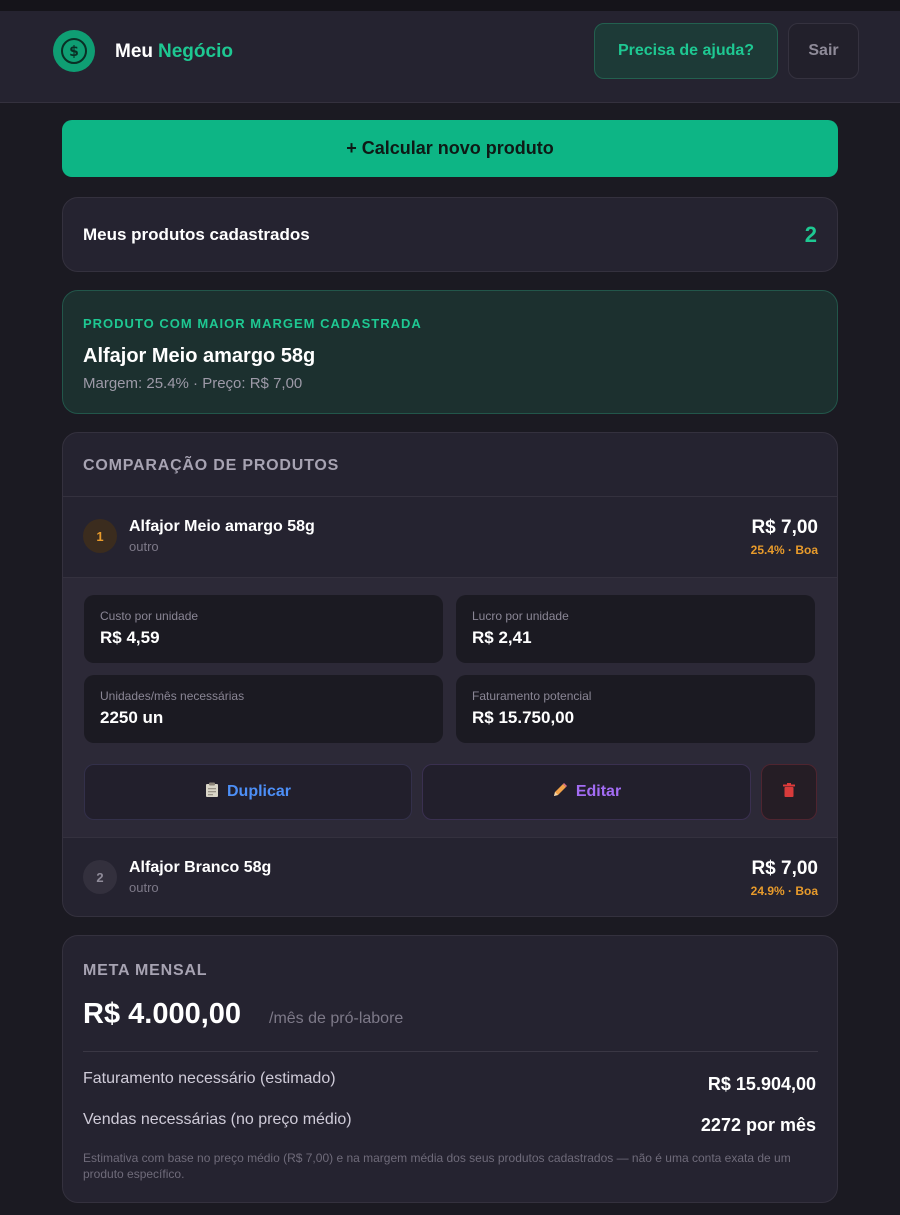 This screenshot has height=1215, width=900. What do you see at coordinates (761, 1084) in the screenshot?
I see `required-revenue-value: R$ 15.904,00` at bounding box center [761, 1084].